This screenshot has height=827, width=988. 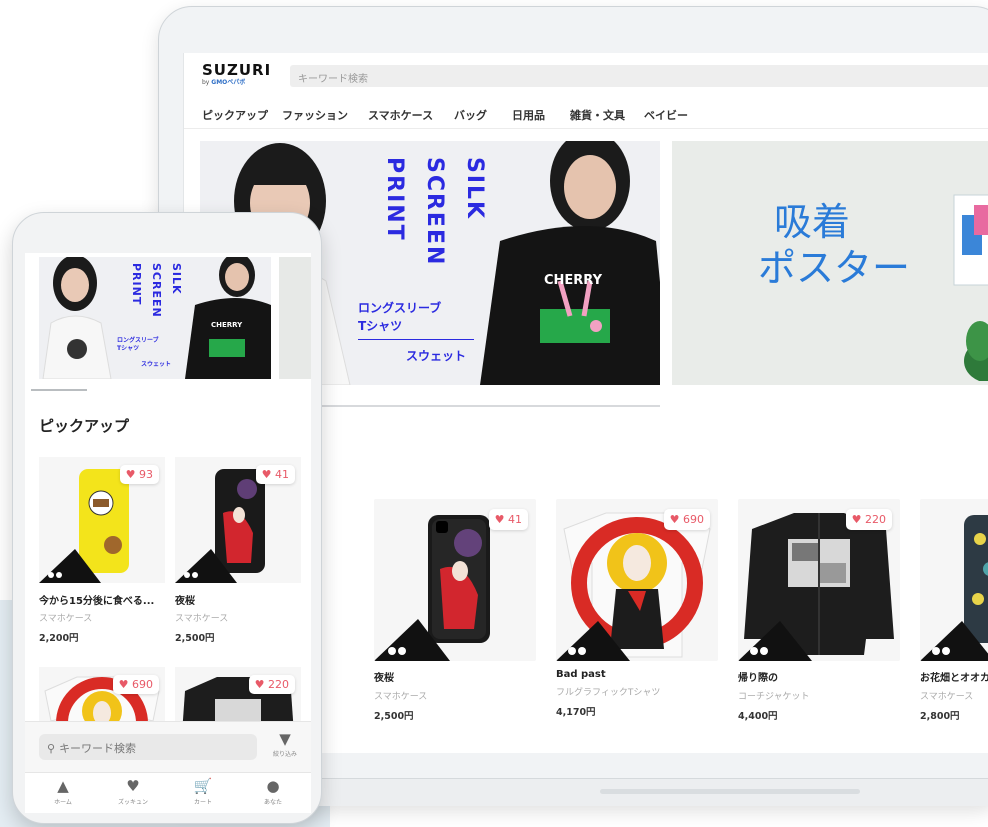 I want to click on poster-title-line2: ポスター, so click(x=834, y=268).